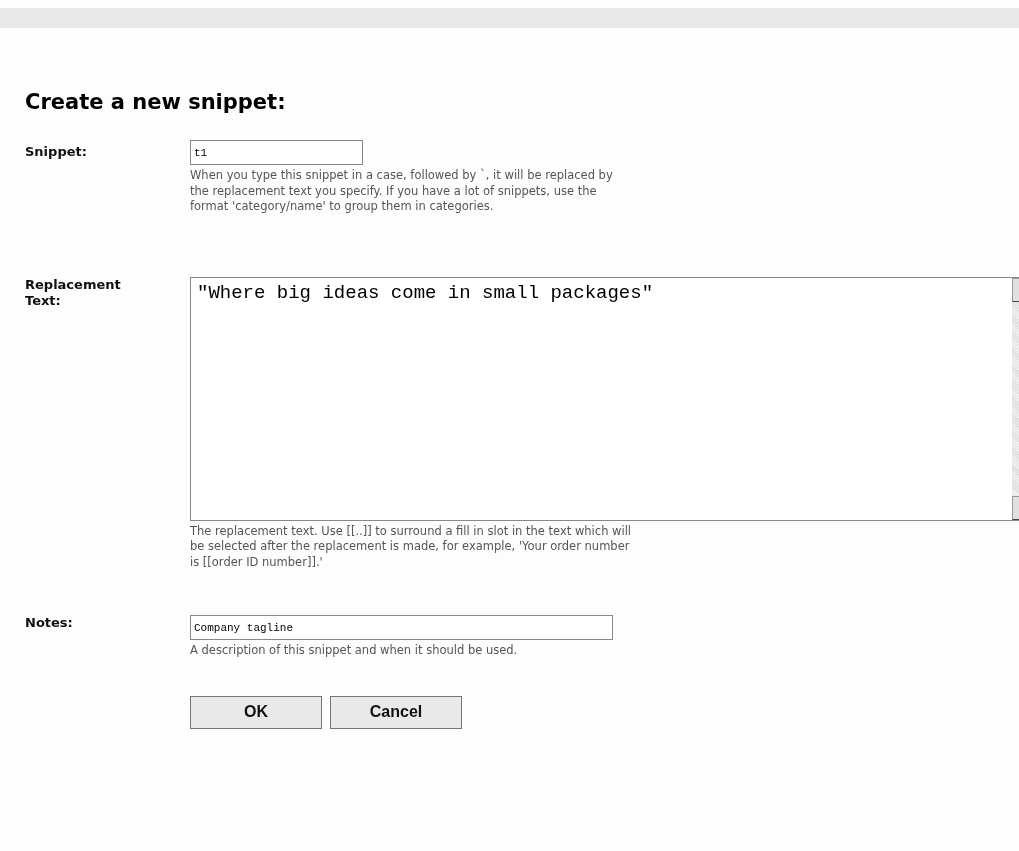  I want to click on field-label: Notes:, so click(49, 623).